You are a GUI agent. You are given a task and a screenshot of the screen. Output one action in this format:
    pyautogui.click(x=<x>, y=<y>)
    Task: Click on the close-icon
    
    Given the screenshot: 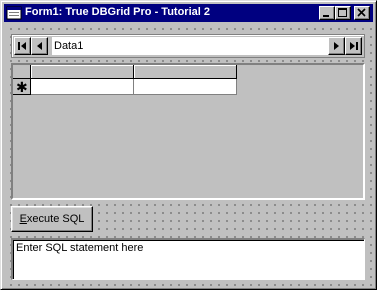 What is the action you would take?
    pyautogui.click(x=361, y=12)
    